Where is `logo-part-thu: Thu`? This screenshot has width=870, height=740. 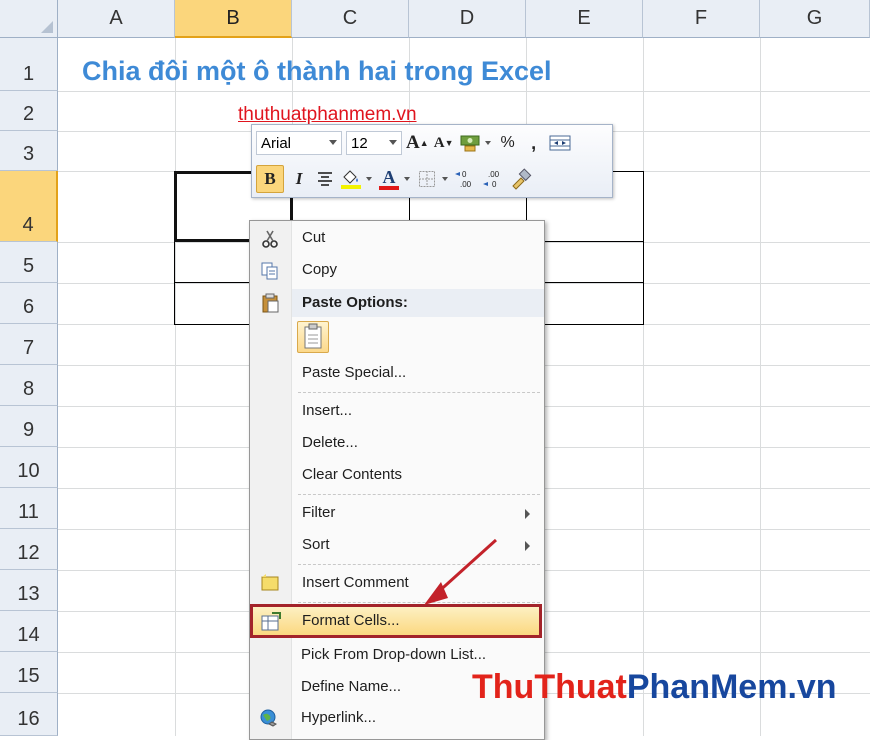 logo-part-thu: Thu is located at coordinates (503, 687).